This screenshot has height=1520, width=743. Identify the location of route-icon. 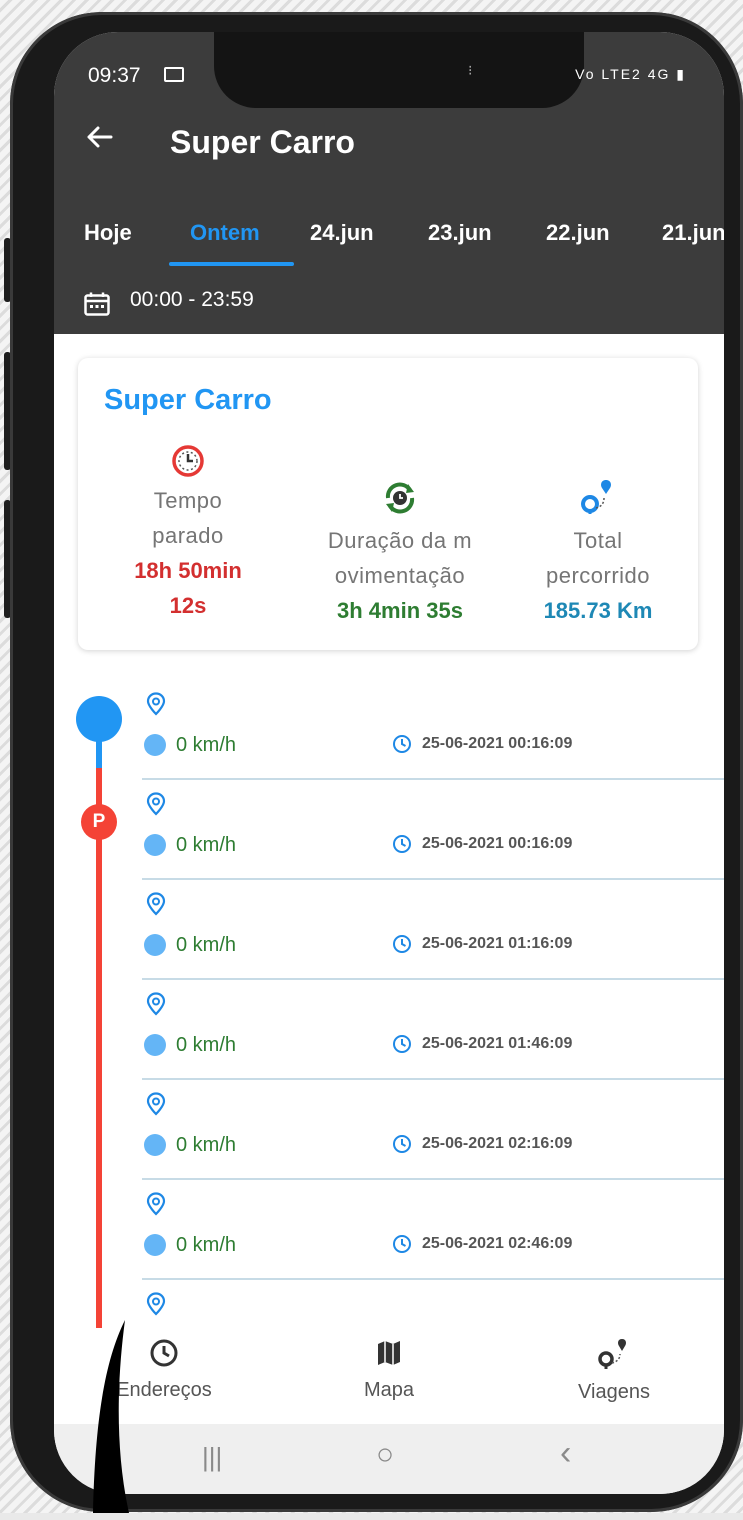
(612, 1354).